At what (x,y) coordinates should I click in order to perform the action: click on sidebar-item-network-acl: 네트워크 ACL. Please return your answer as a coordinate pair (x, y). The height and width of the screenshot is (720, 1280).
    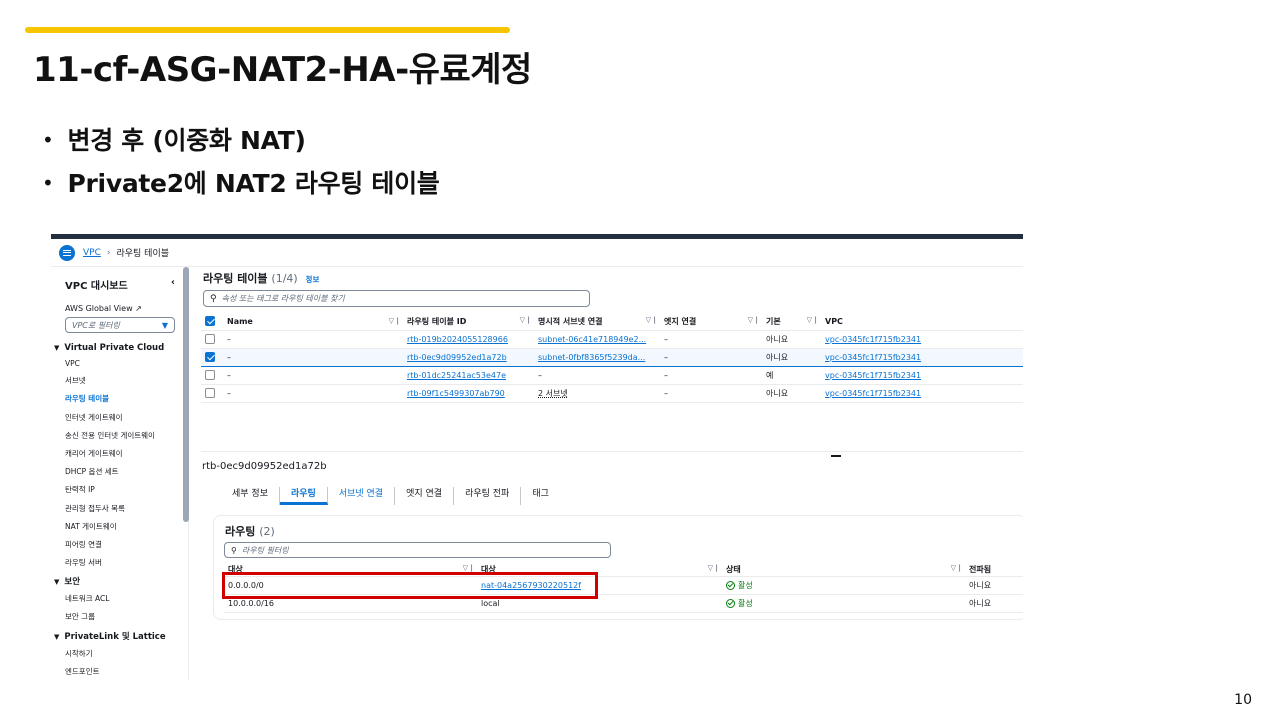
    Looking at the image, I should click on (126, 598).